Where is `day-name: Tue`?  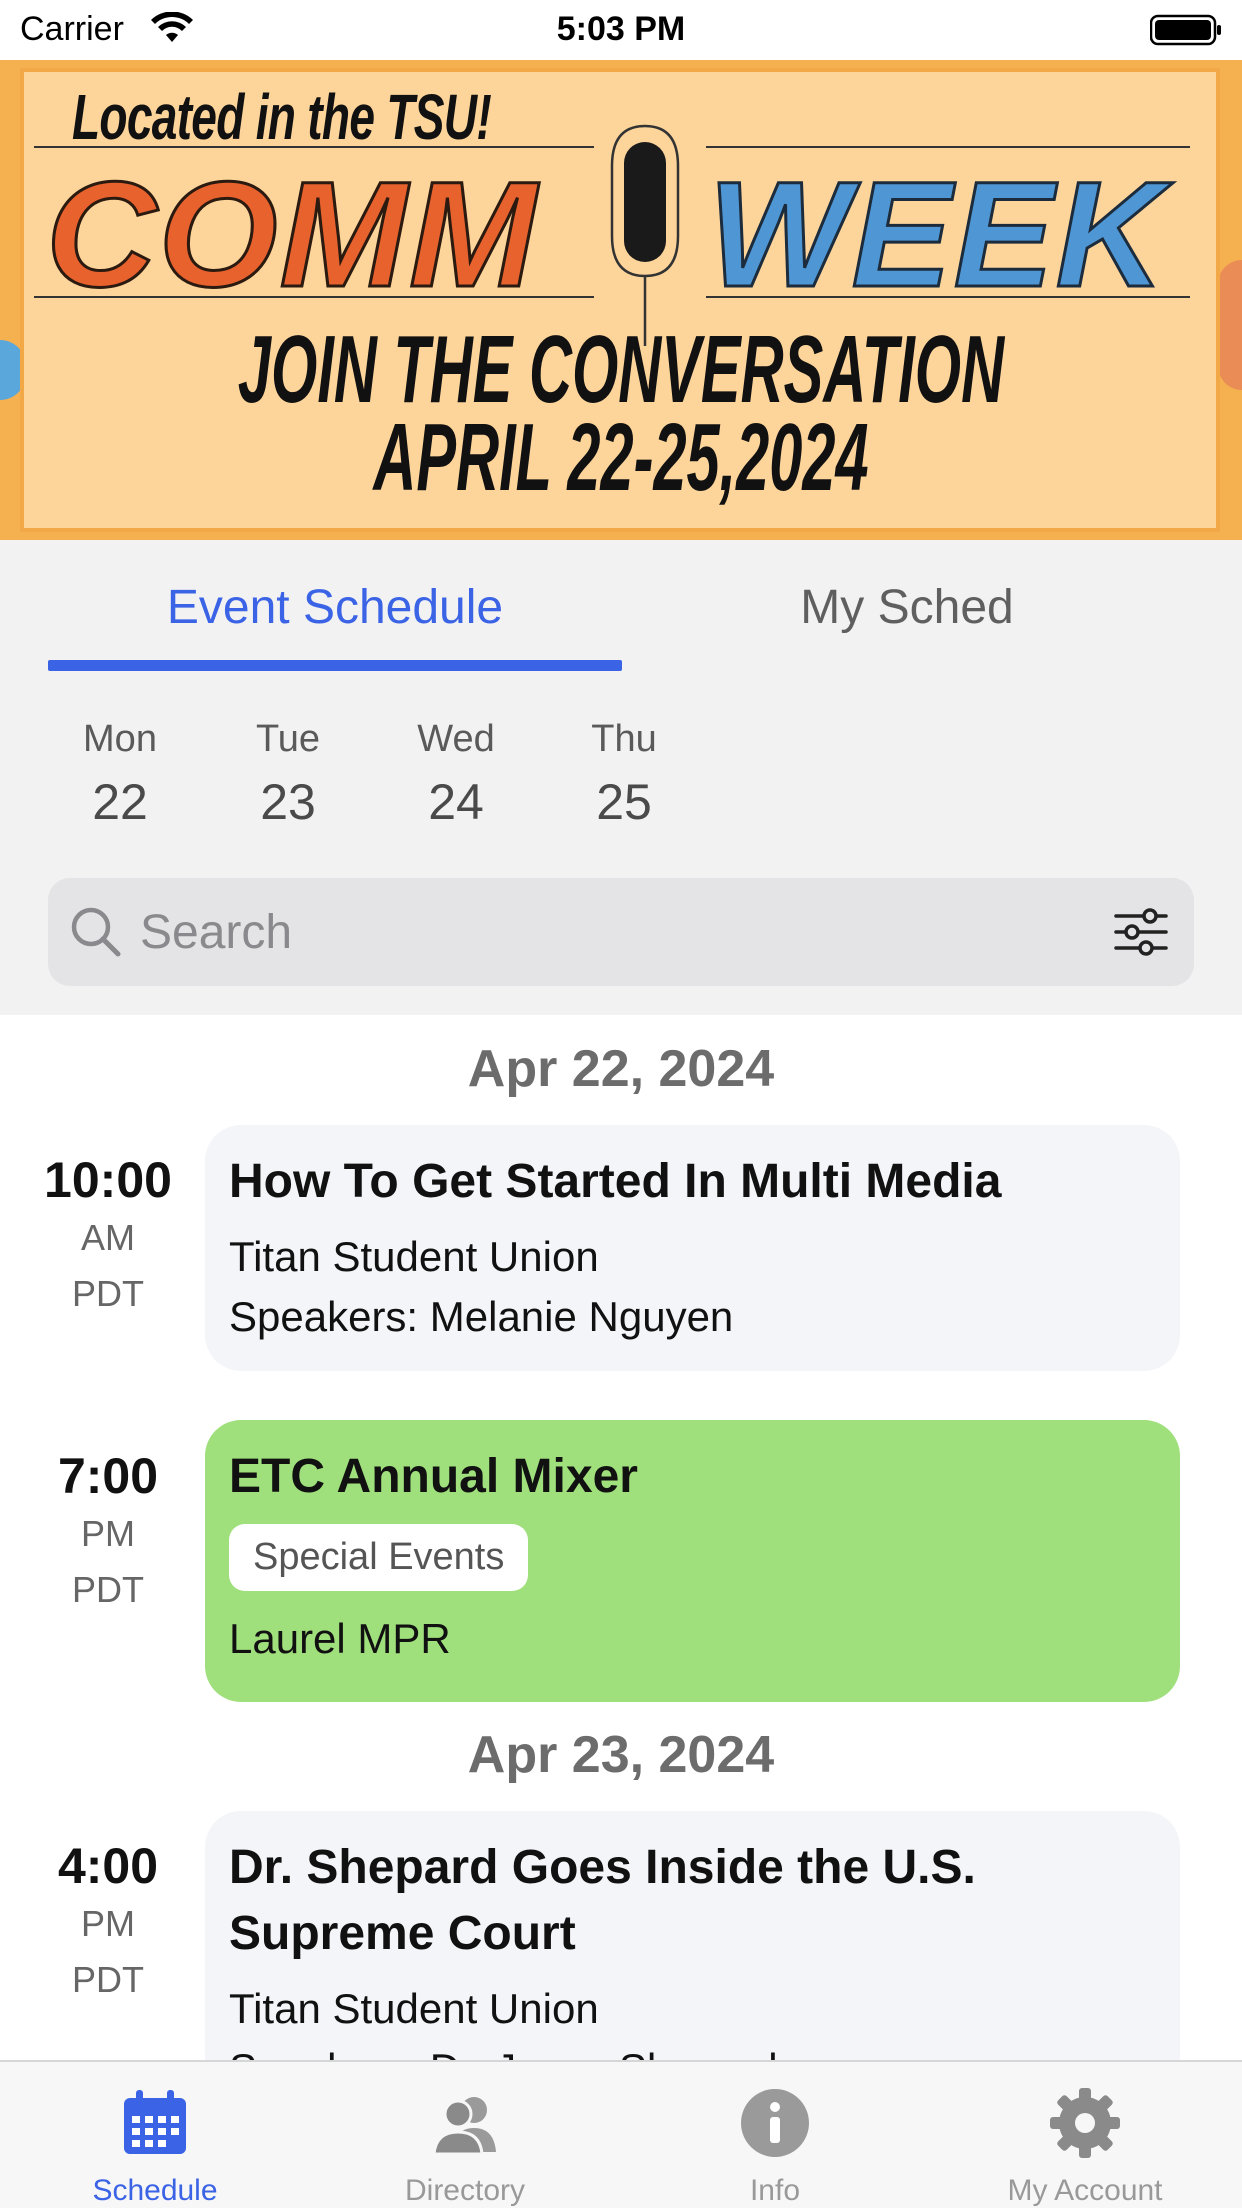 day-name: Tue is located at coordinates (288, 739).